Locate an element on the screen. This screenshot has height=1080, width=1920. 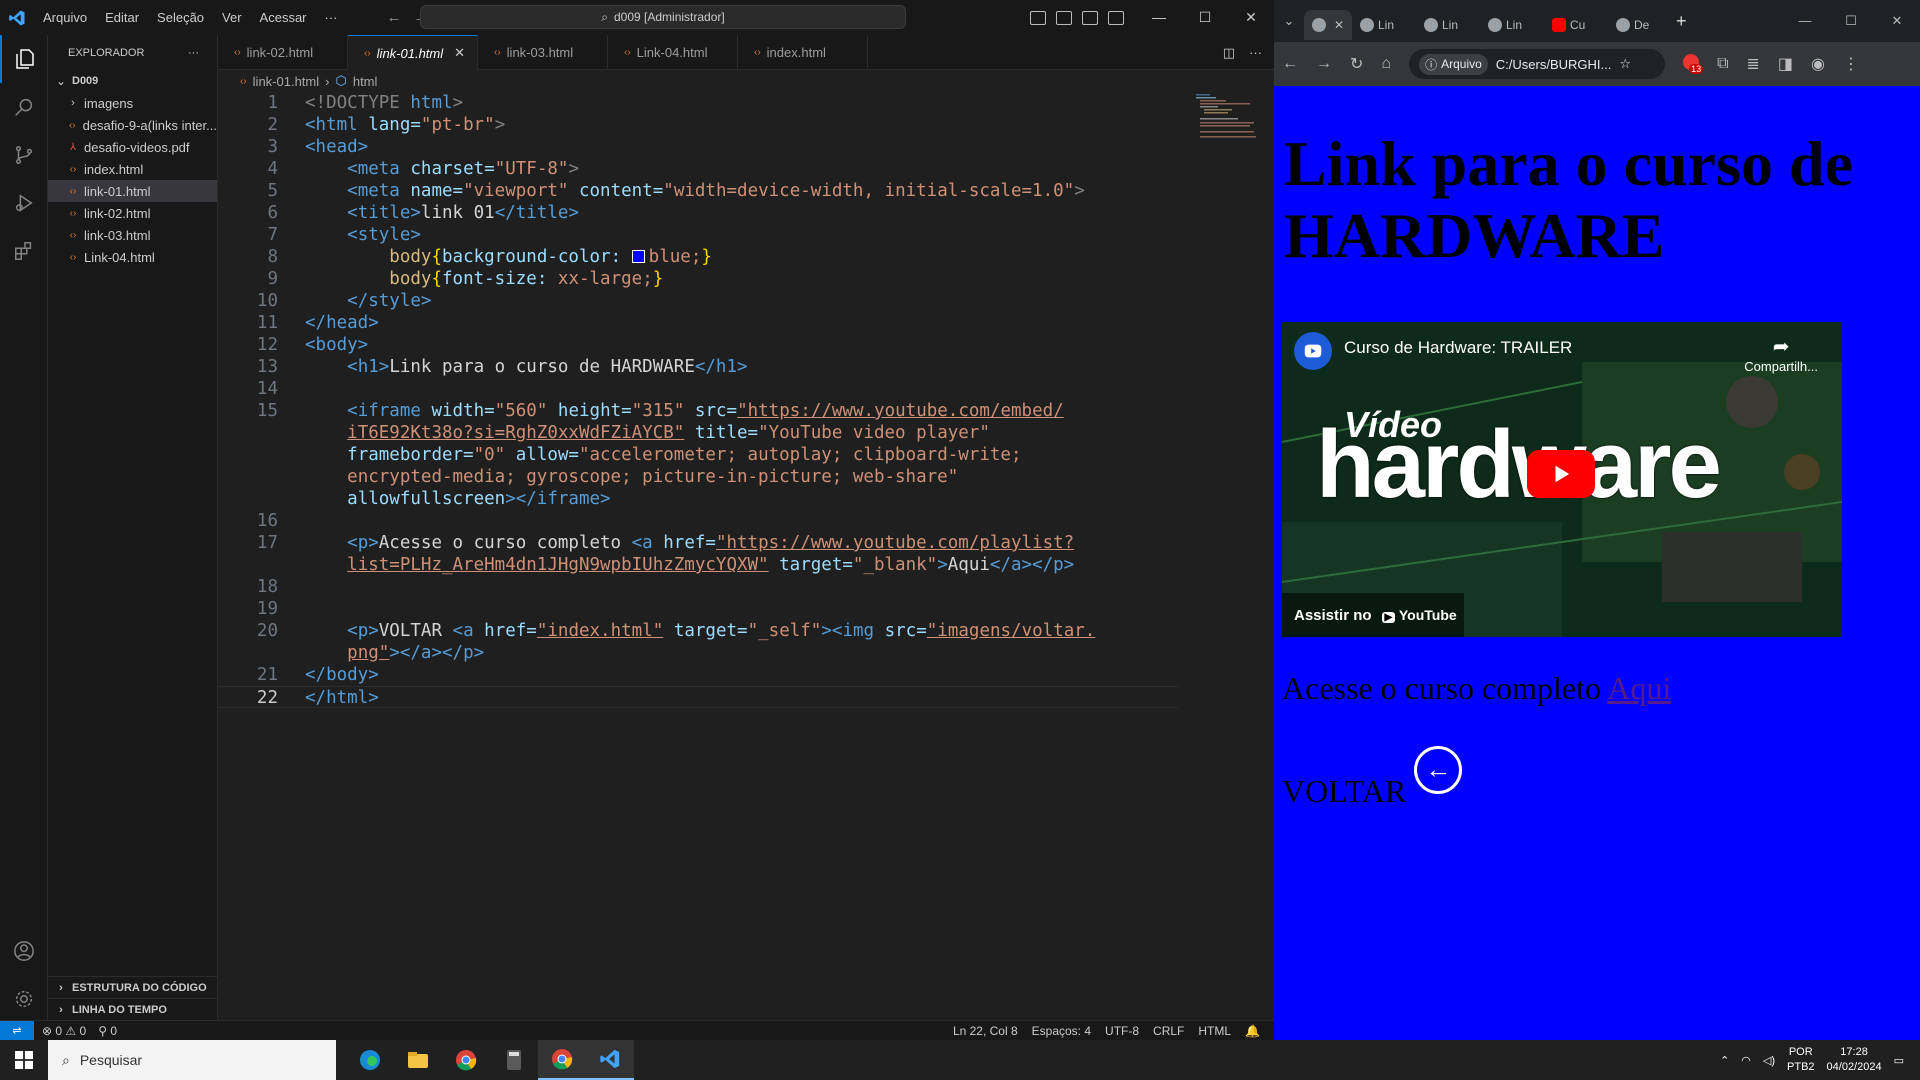
menu-selecao: Seleção is located at coordinates (180, 17).